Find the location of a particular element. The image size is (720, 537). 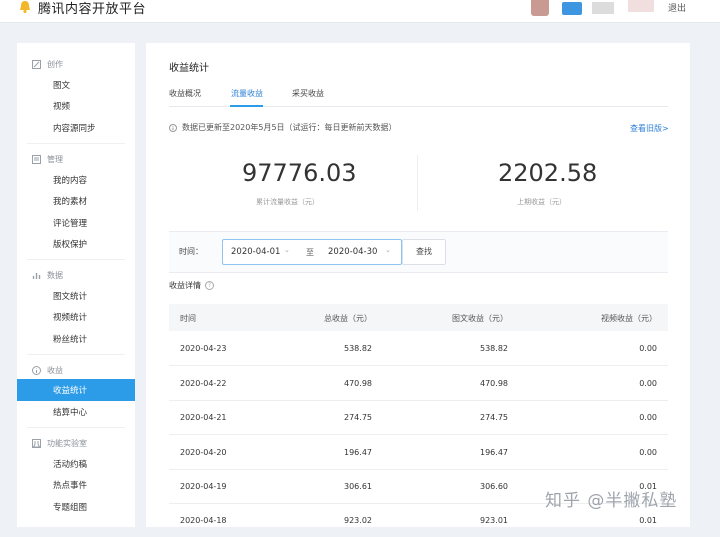

time-label: 时间： is located at coordinates (191, 251).